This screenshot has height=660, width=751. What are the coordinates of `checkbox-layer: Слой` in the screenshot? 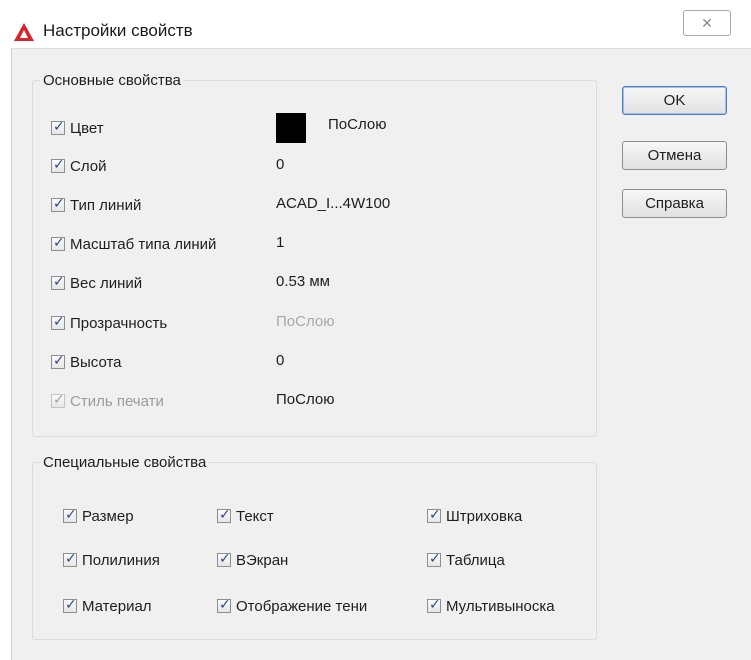 It's located at (78, 166).